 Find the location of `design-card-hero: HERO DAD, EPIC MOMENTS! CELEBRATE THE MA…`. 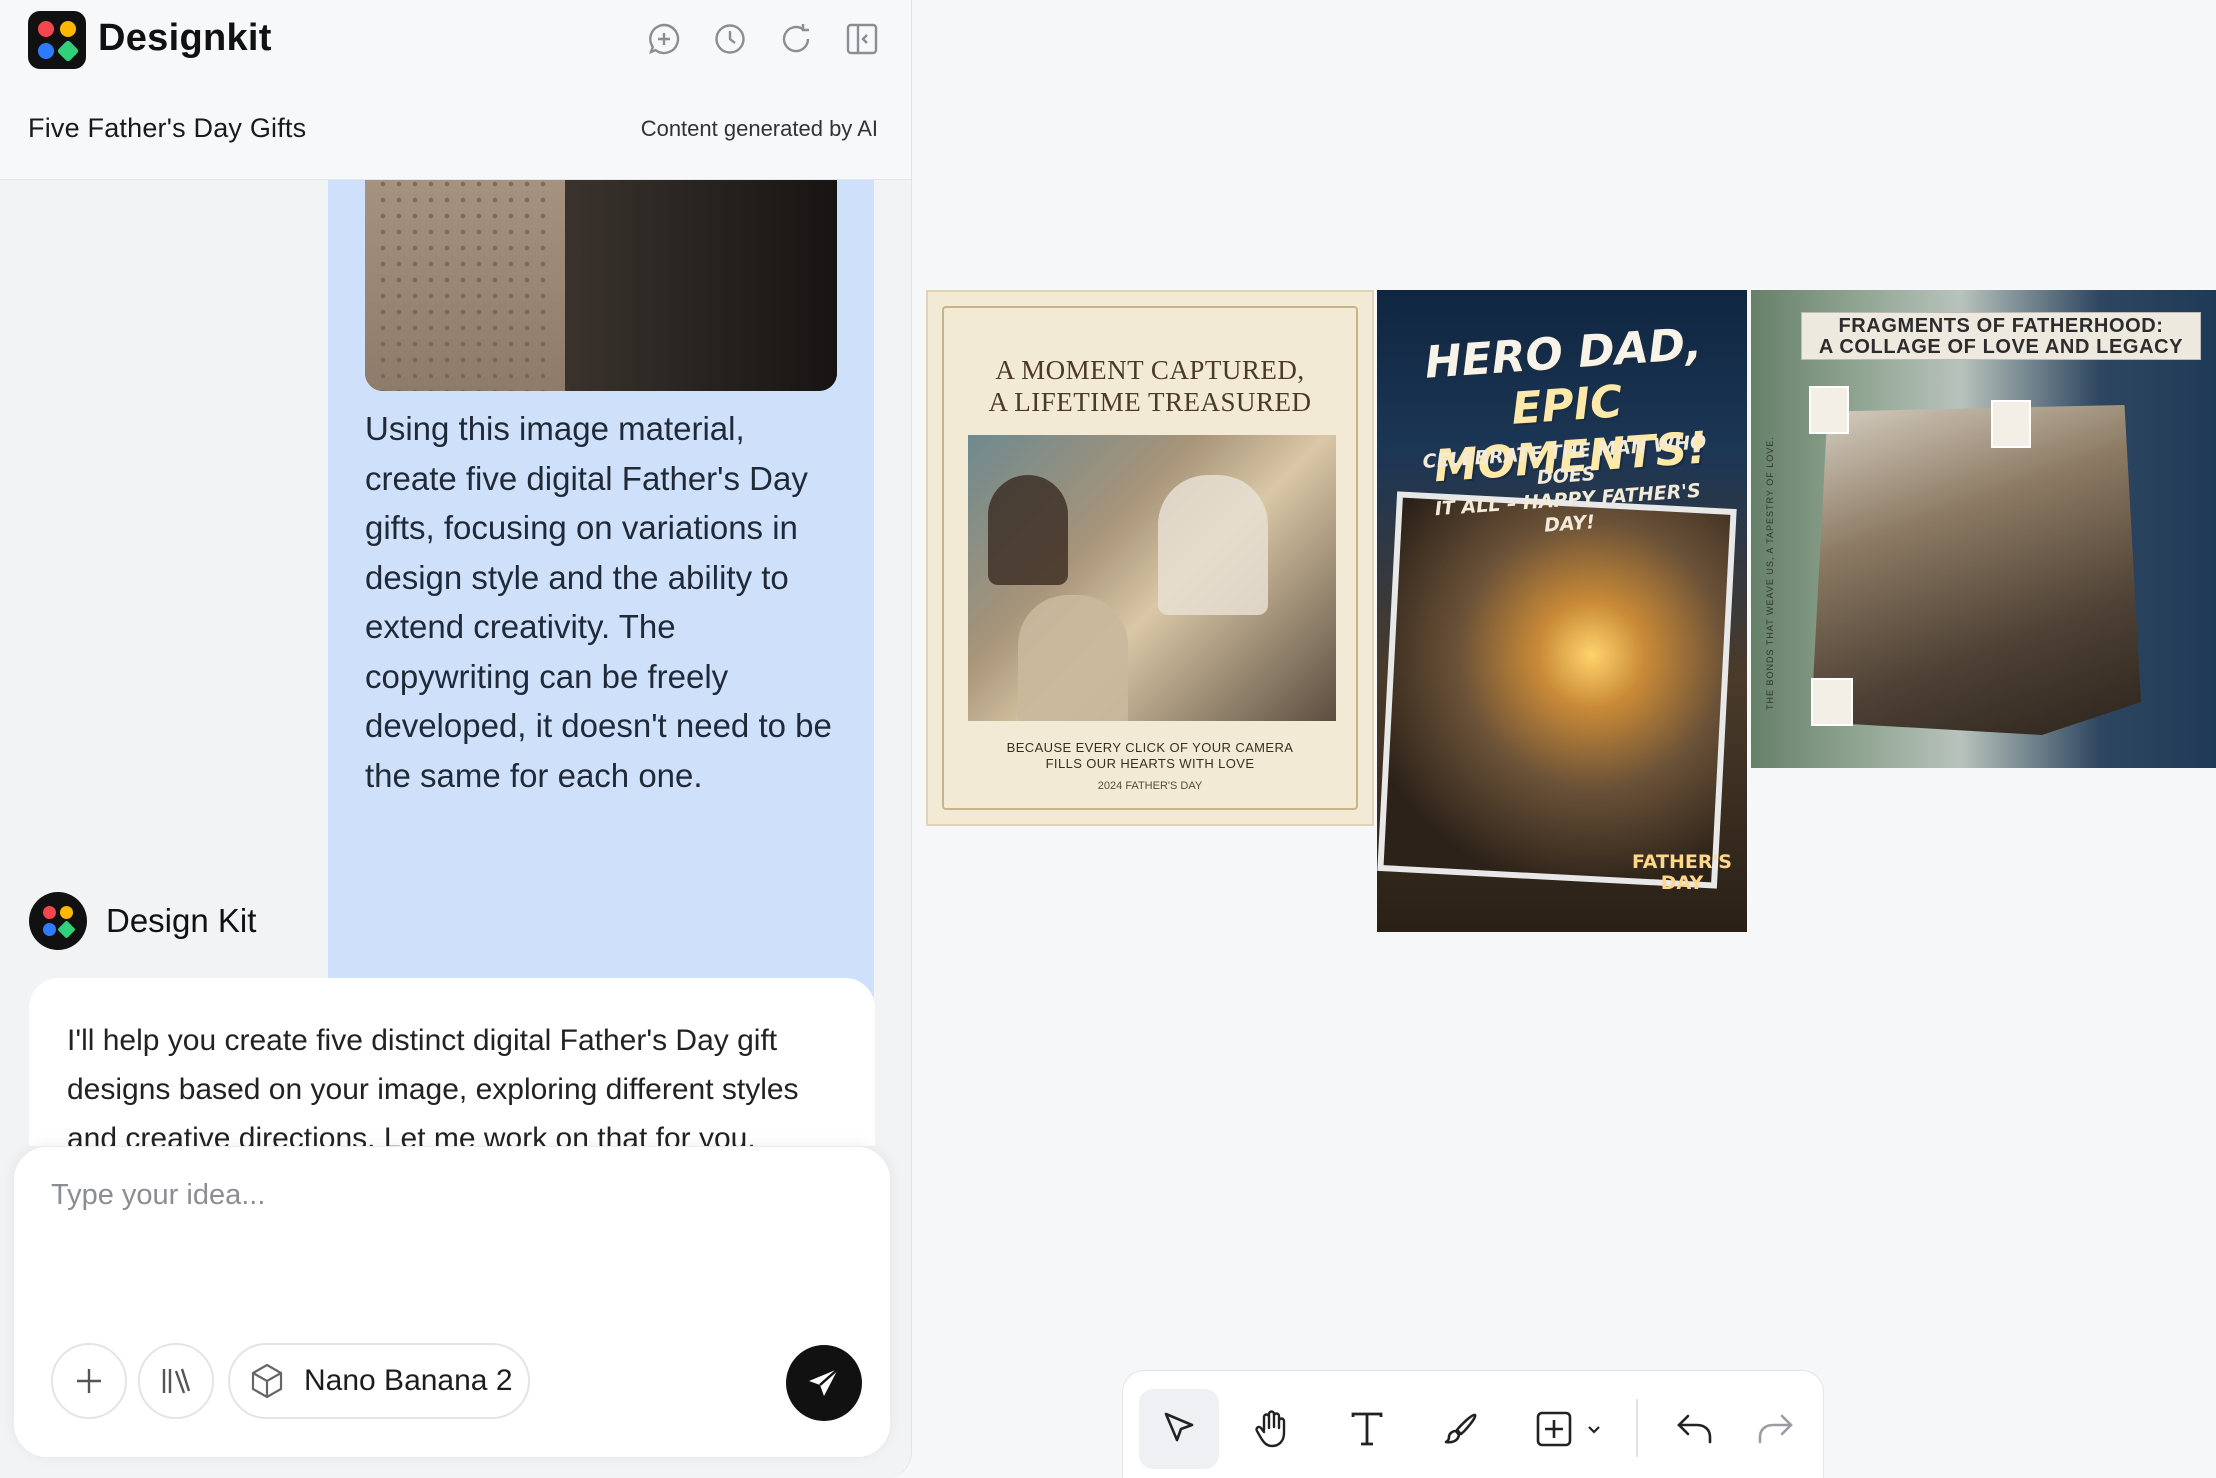

design-card-hero: HERO DAD, EPIC MOMENTS! CELEBRATE THE MA… is located at coordinates (1562, 611).